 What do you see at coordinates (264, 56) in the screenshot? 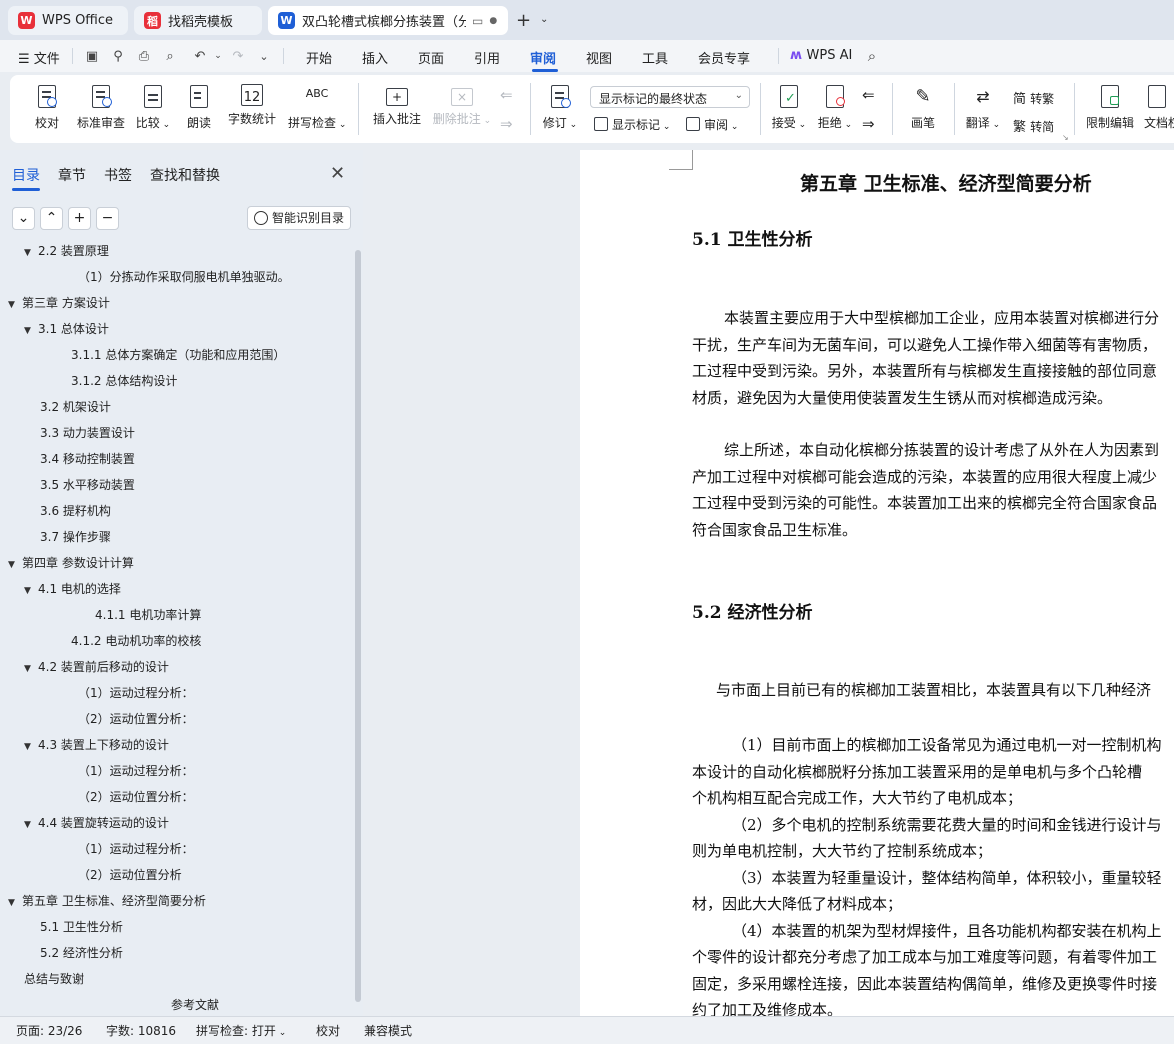
I see `more-dropdown-icon: ⌄` at bounding box center [264, 56].